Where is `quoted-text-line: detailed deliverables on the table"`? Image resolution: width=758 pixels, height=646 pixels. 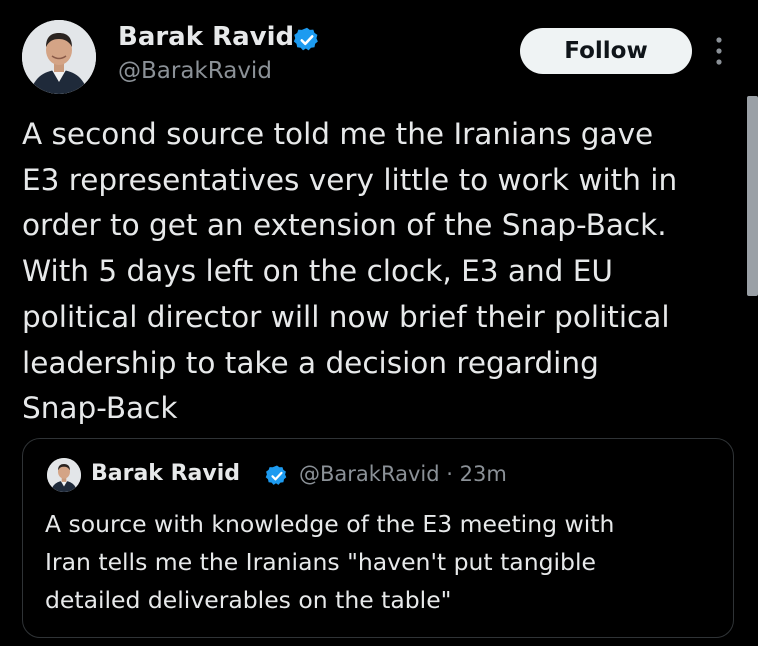 quoted-text-line: detailed deliverables on the table" is located at coordinates (248, 600).